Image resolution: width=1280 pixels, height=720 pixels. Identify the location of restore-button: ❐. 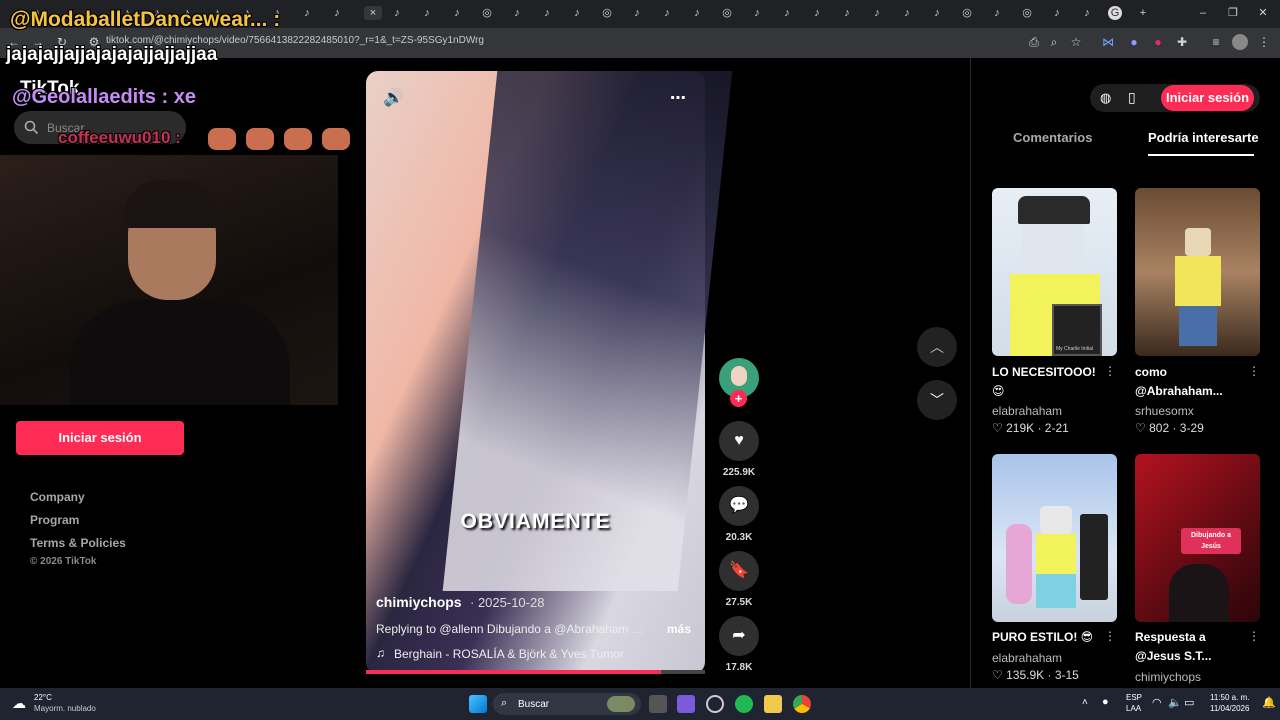
(1233, 13).